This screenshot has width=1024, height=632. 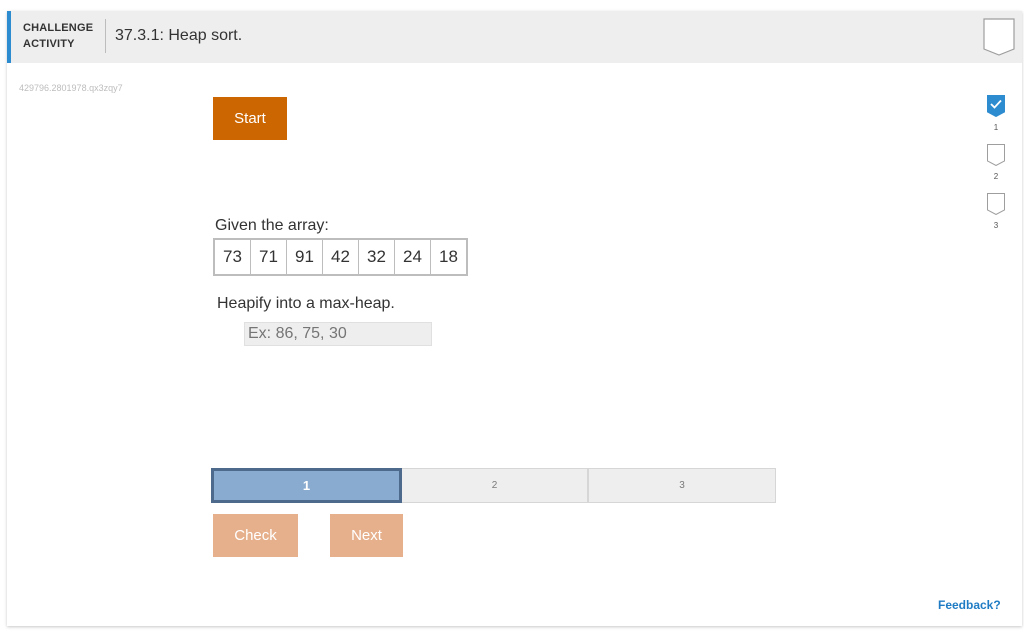 What do you see at coordinates (58, 36) in the screenshot?
I see `activity-type-label: CHALLENGE ACTIVITY` at bounding box center [58, 36].